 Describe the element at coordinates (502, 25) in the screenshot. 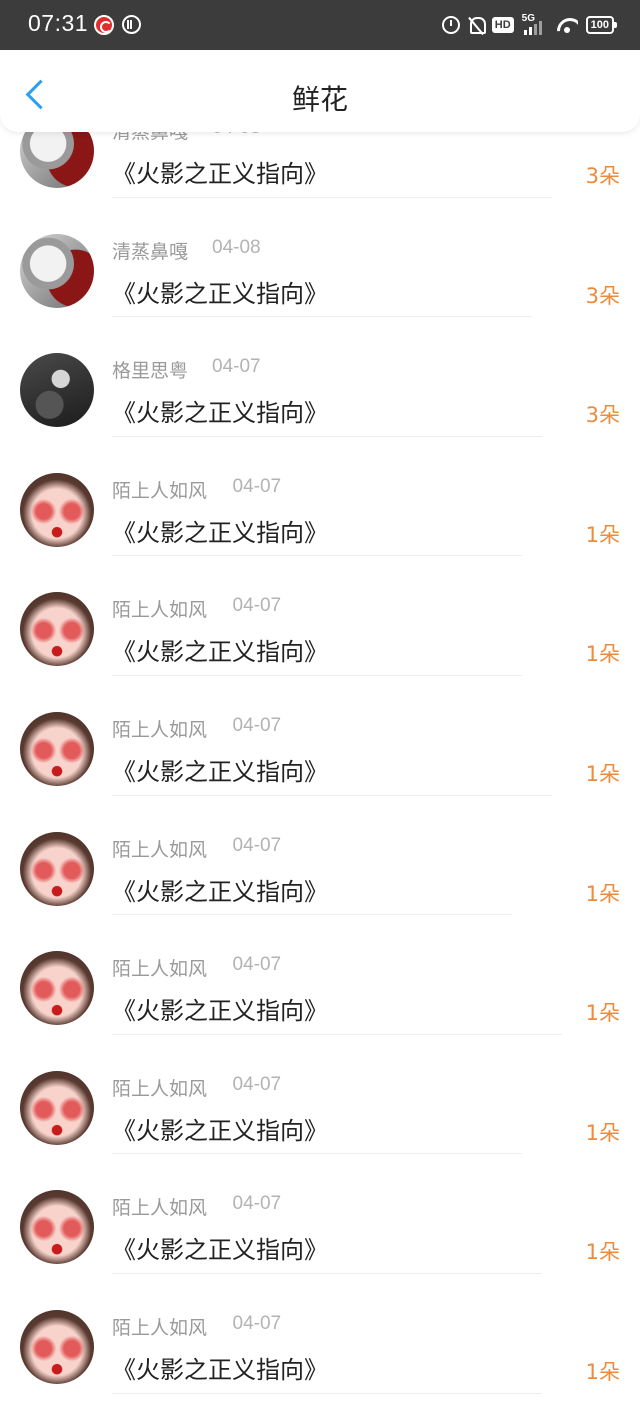

I see `hd-icon: HD` at that location.